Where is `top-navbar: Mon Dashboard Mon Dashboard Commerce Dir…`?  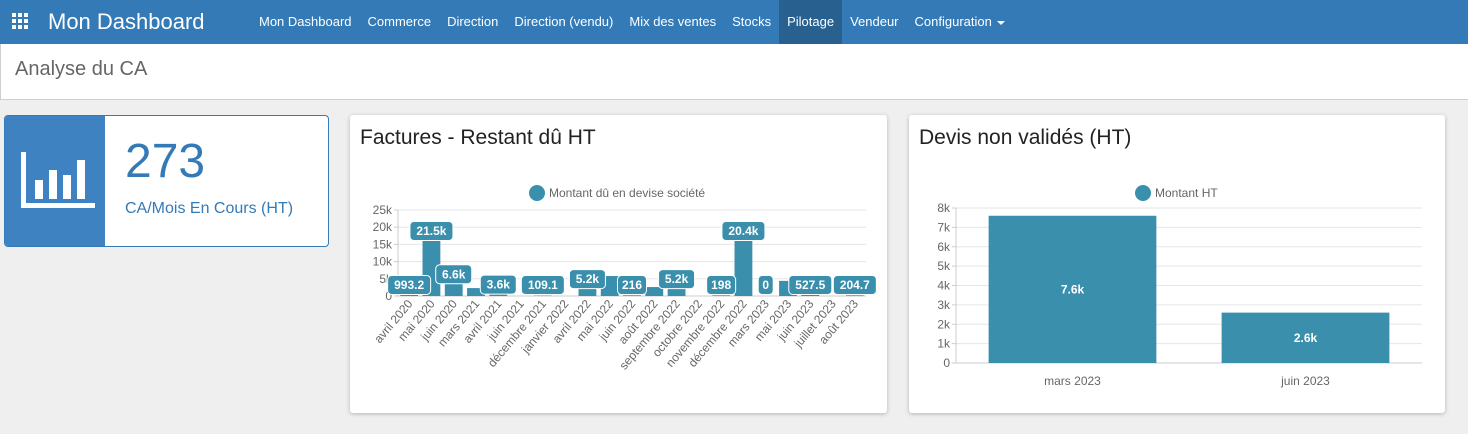 top-navbar: Mon Dashboard Mon Dashboard Commerce Dir… is located at coordinates (734, 22).